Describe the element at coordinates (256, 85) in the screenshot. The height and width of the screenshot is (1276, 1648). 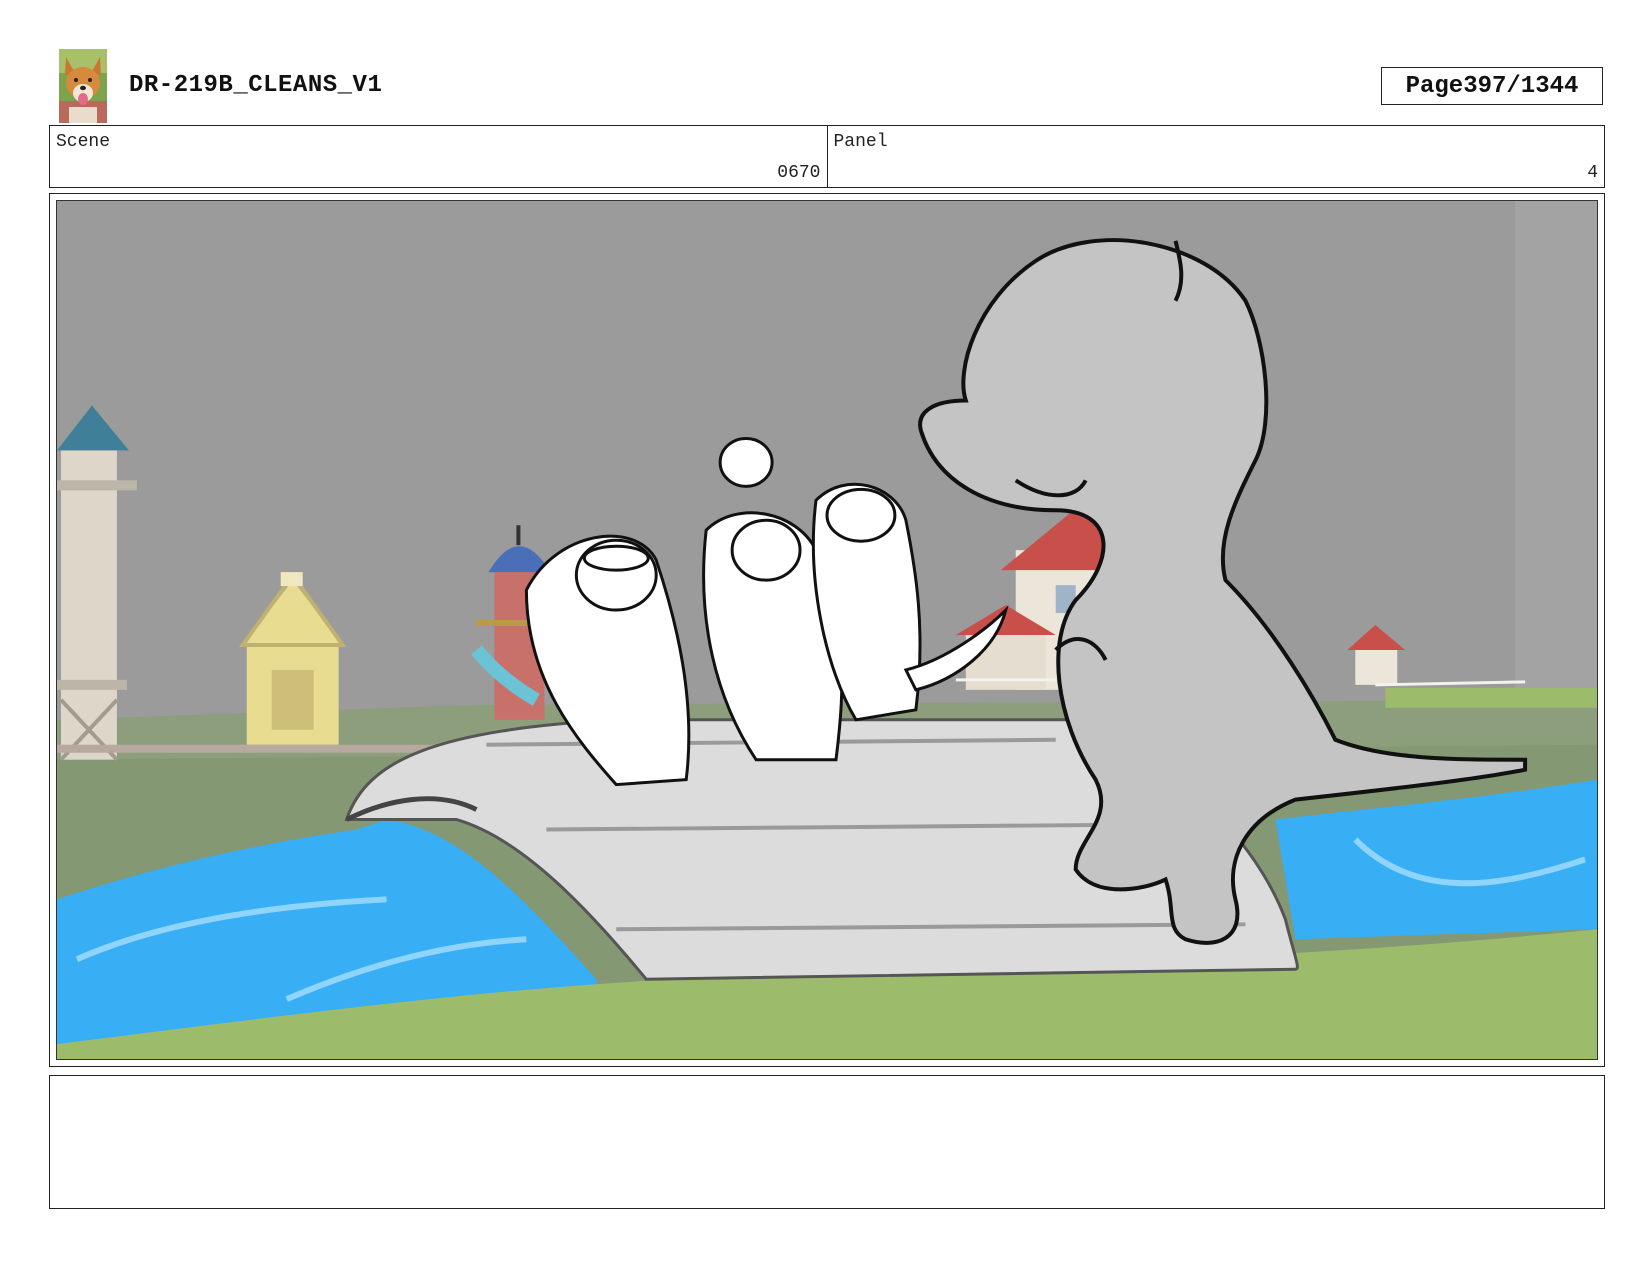
I see `storyboard-title: DR-219B_CLEANS_V1` at that location.